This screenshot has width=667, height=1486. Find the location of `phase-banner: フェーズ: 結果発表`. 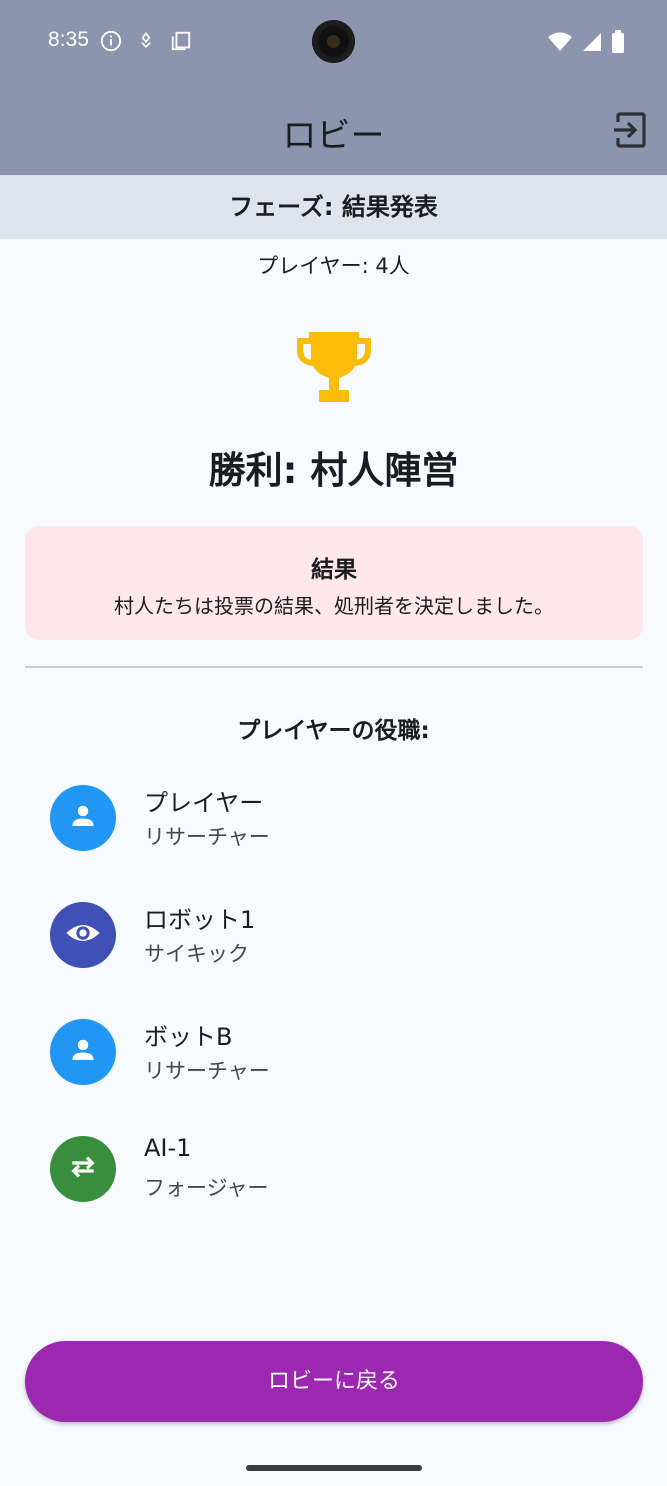

phase-banner: フェーズ: 結果発表 is located at coordinates (333, 207).